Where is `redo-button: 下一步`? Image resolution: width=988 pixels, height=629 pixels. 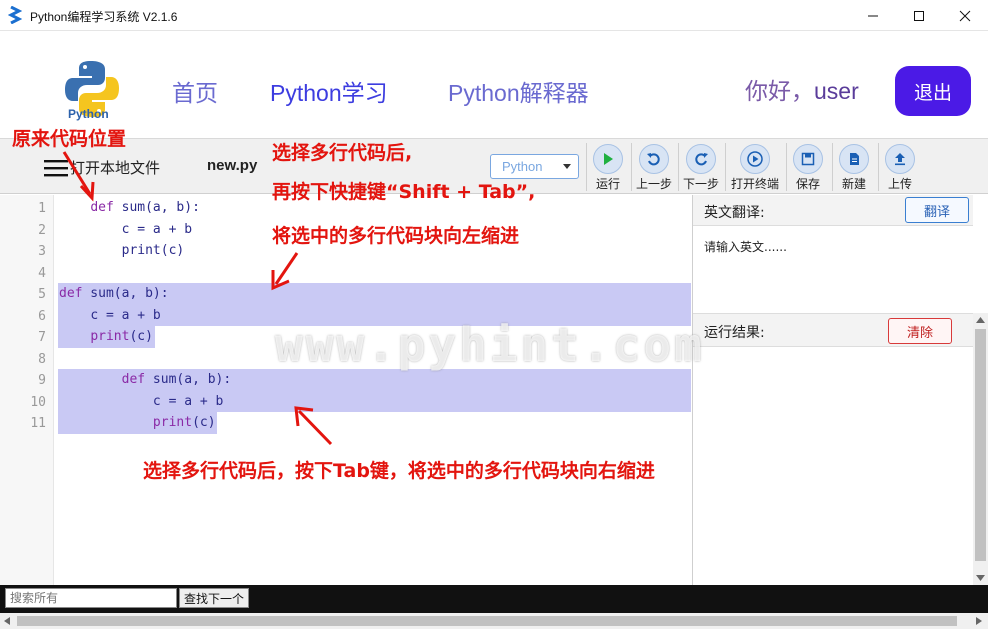
redo-button: 下一步 is located at coordinates (701, 167).